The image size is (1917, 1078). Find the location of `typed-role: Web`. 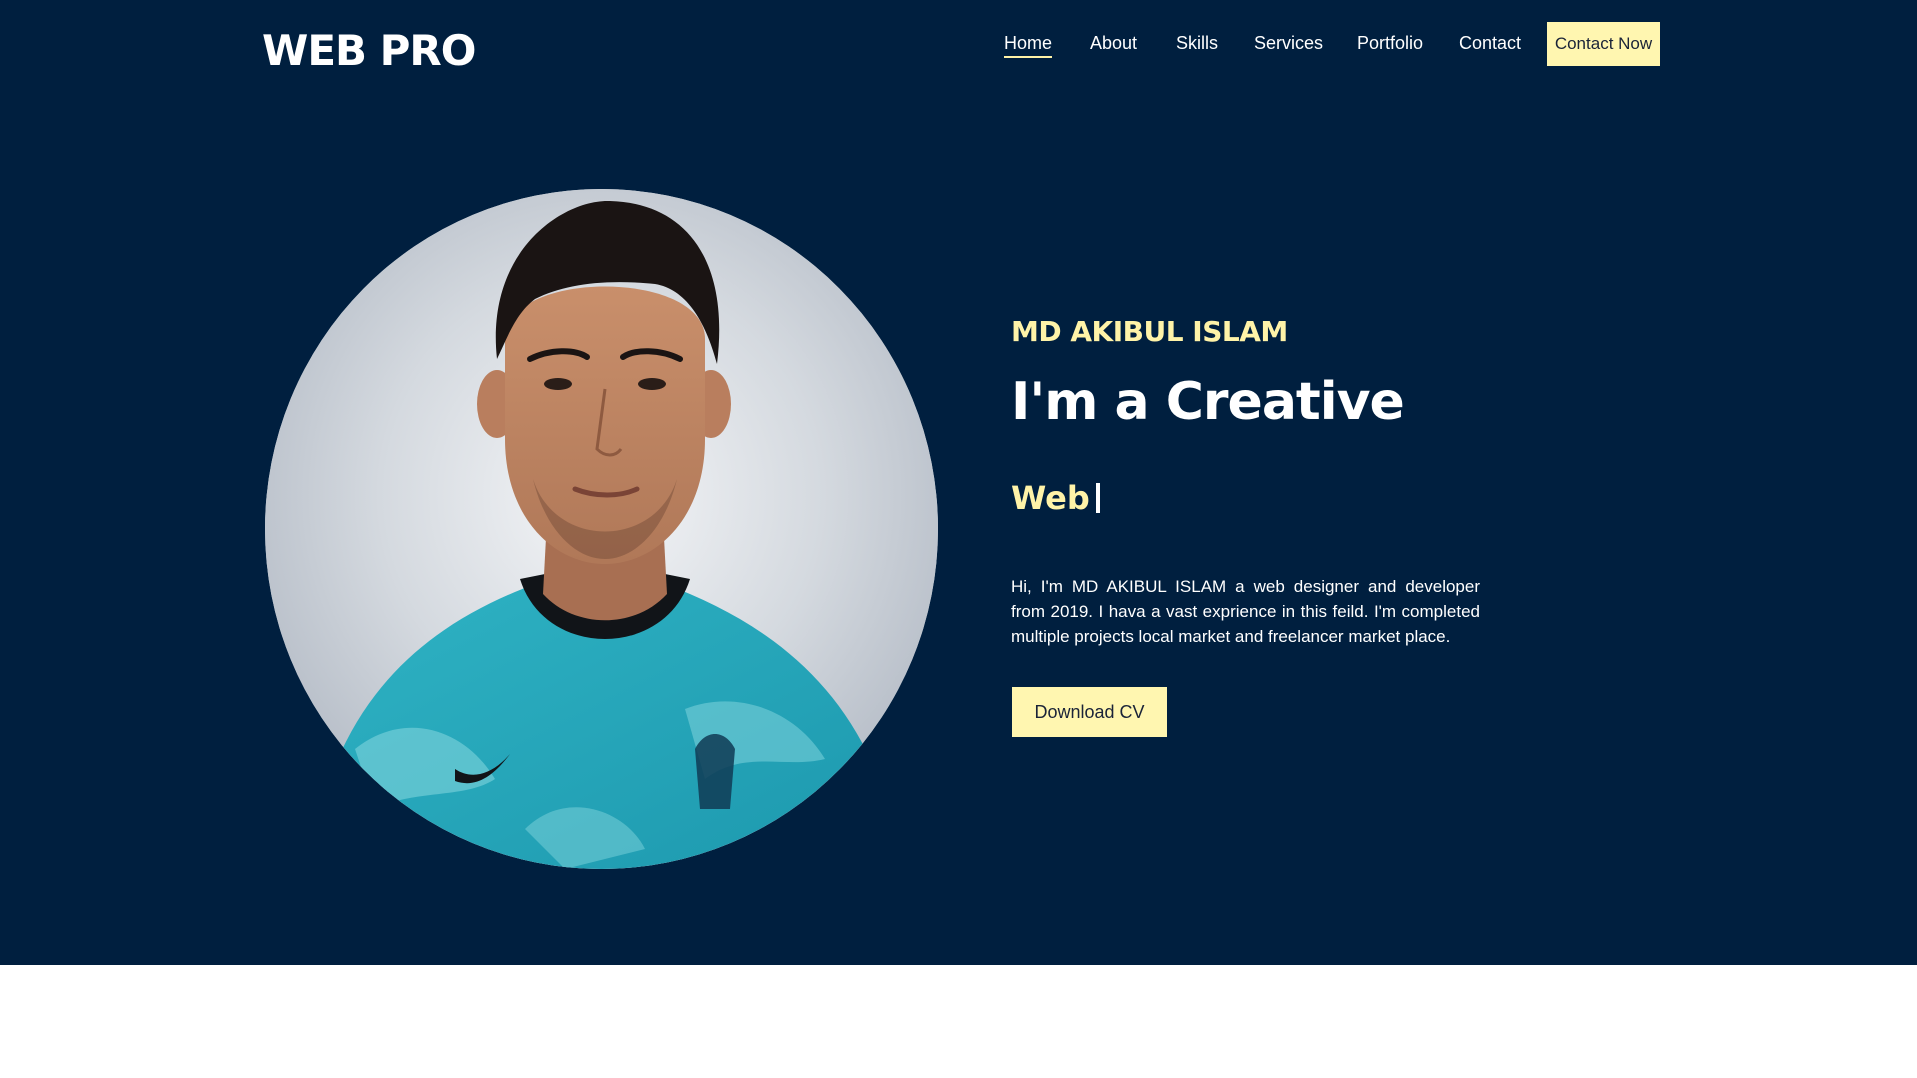

typed-role: Web is located at coordinates (1055, 498).